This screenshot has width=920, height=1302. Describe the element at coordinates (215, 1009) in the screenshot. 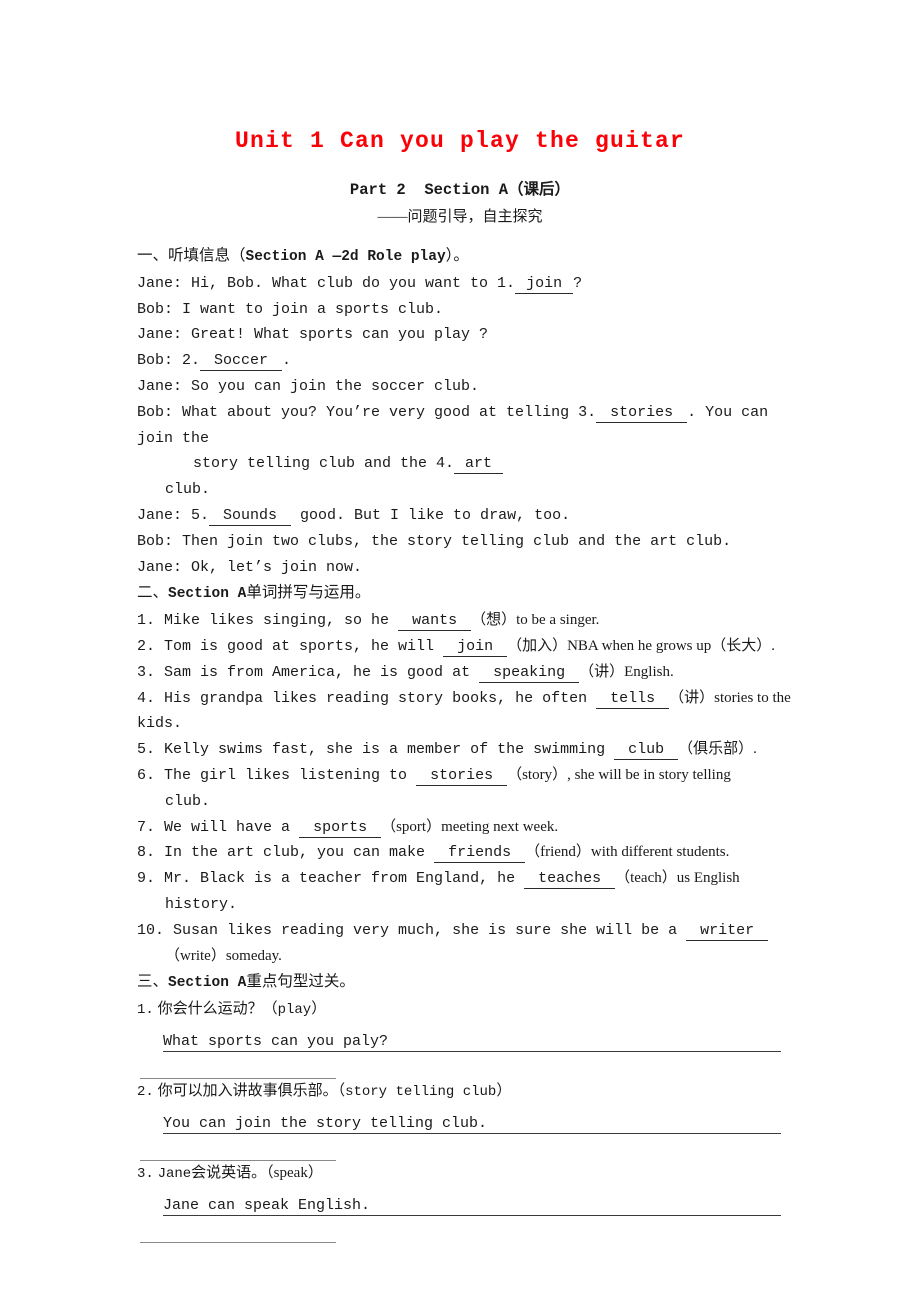

I see `prompt-cjk: 你会什么运动？（` at that location.